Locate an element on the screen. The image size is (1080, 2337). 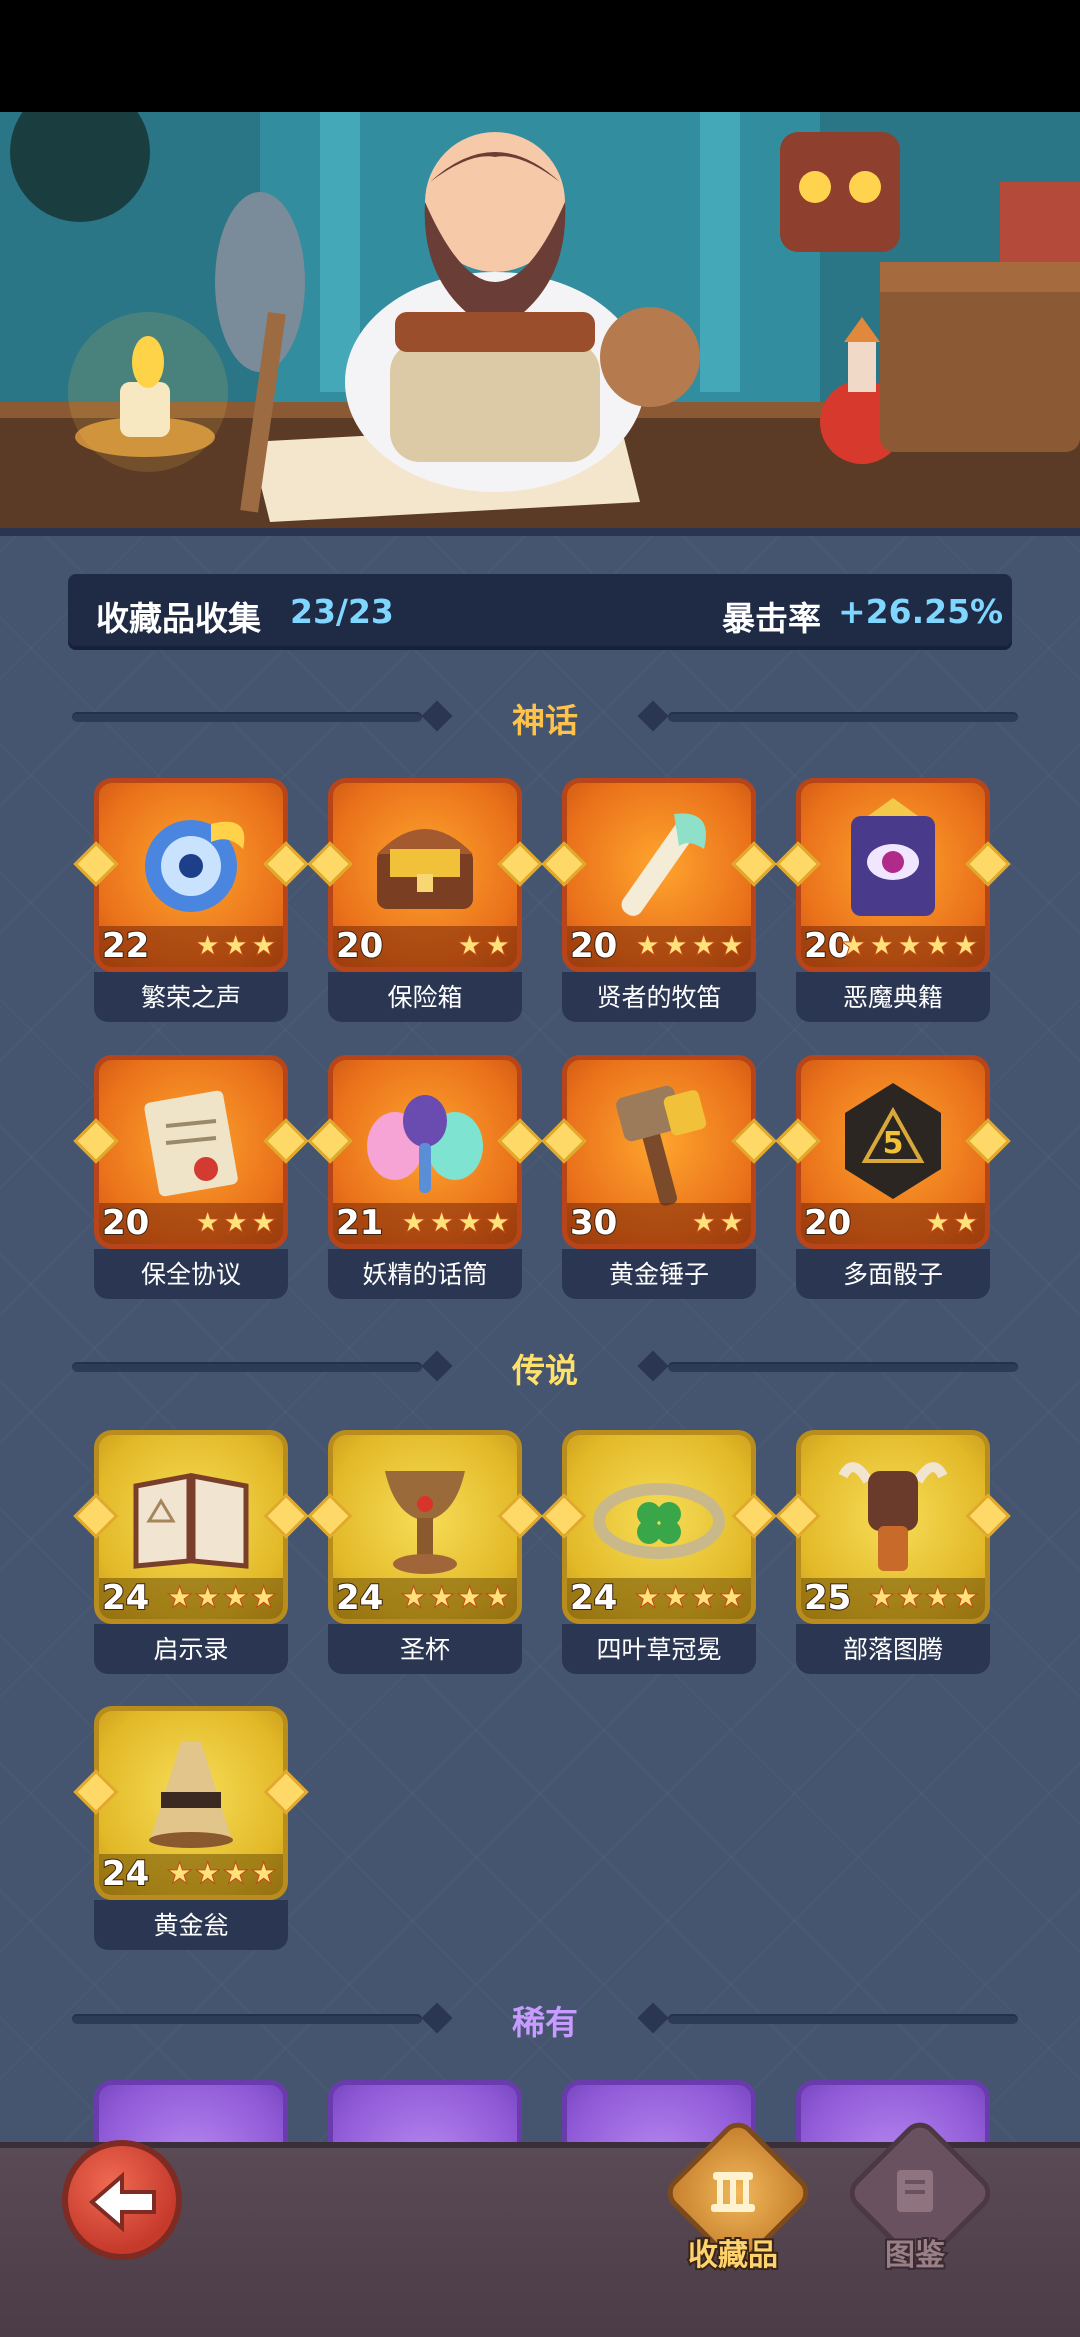
item-name: 四叶草冠冕 is located at coordinates (659, 1649).